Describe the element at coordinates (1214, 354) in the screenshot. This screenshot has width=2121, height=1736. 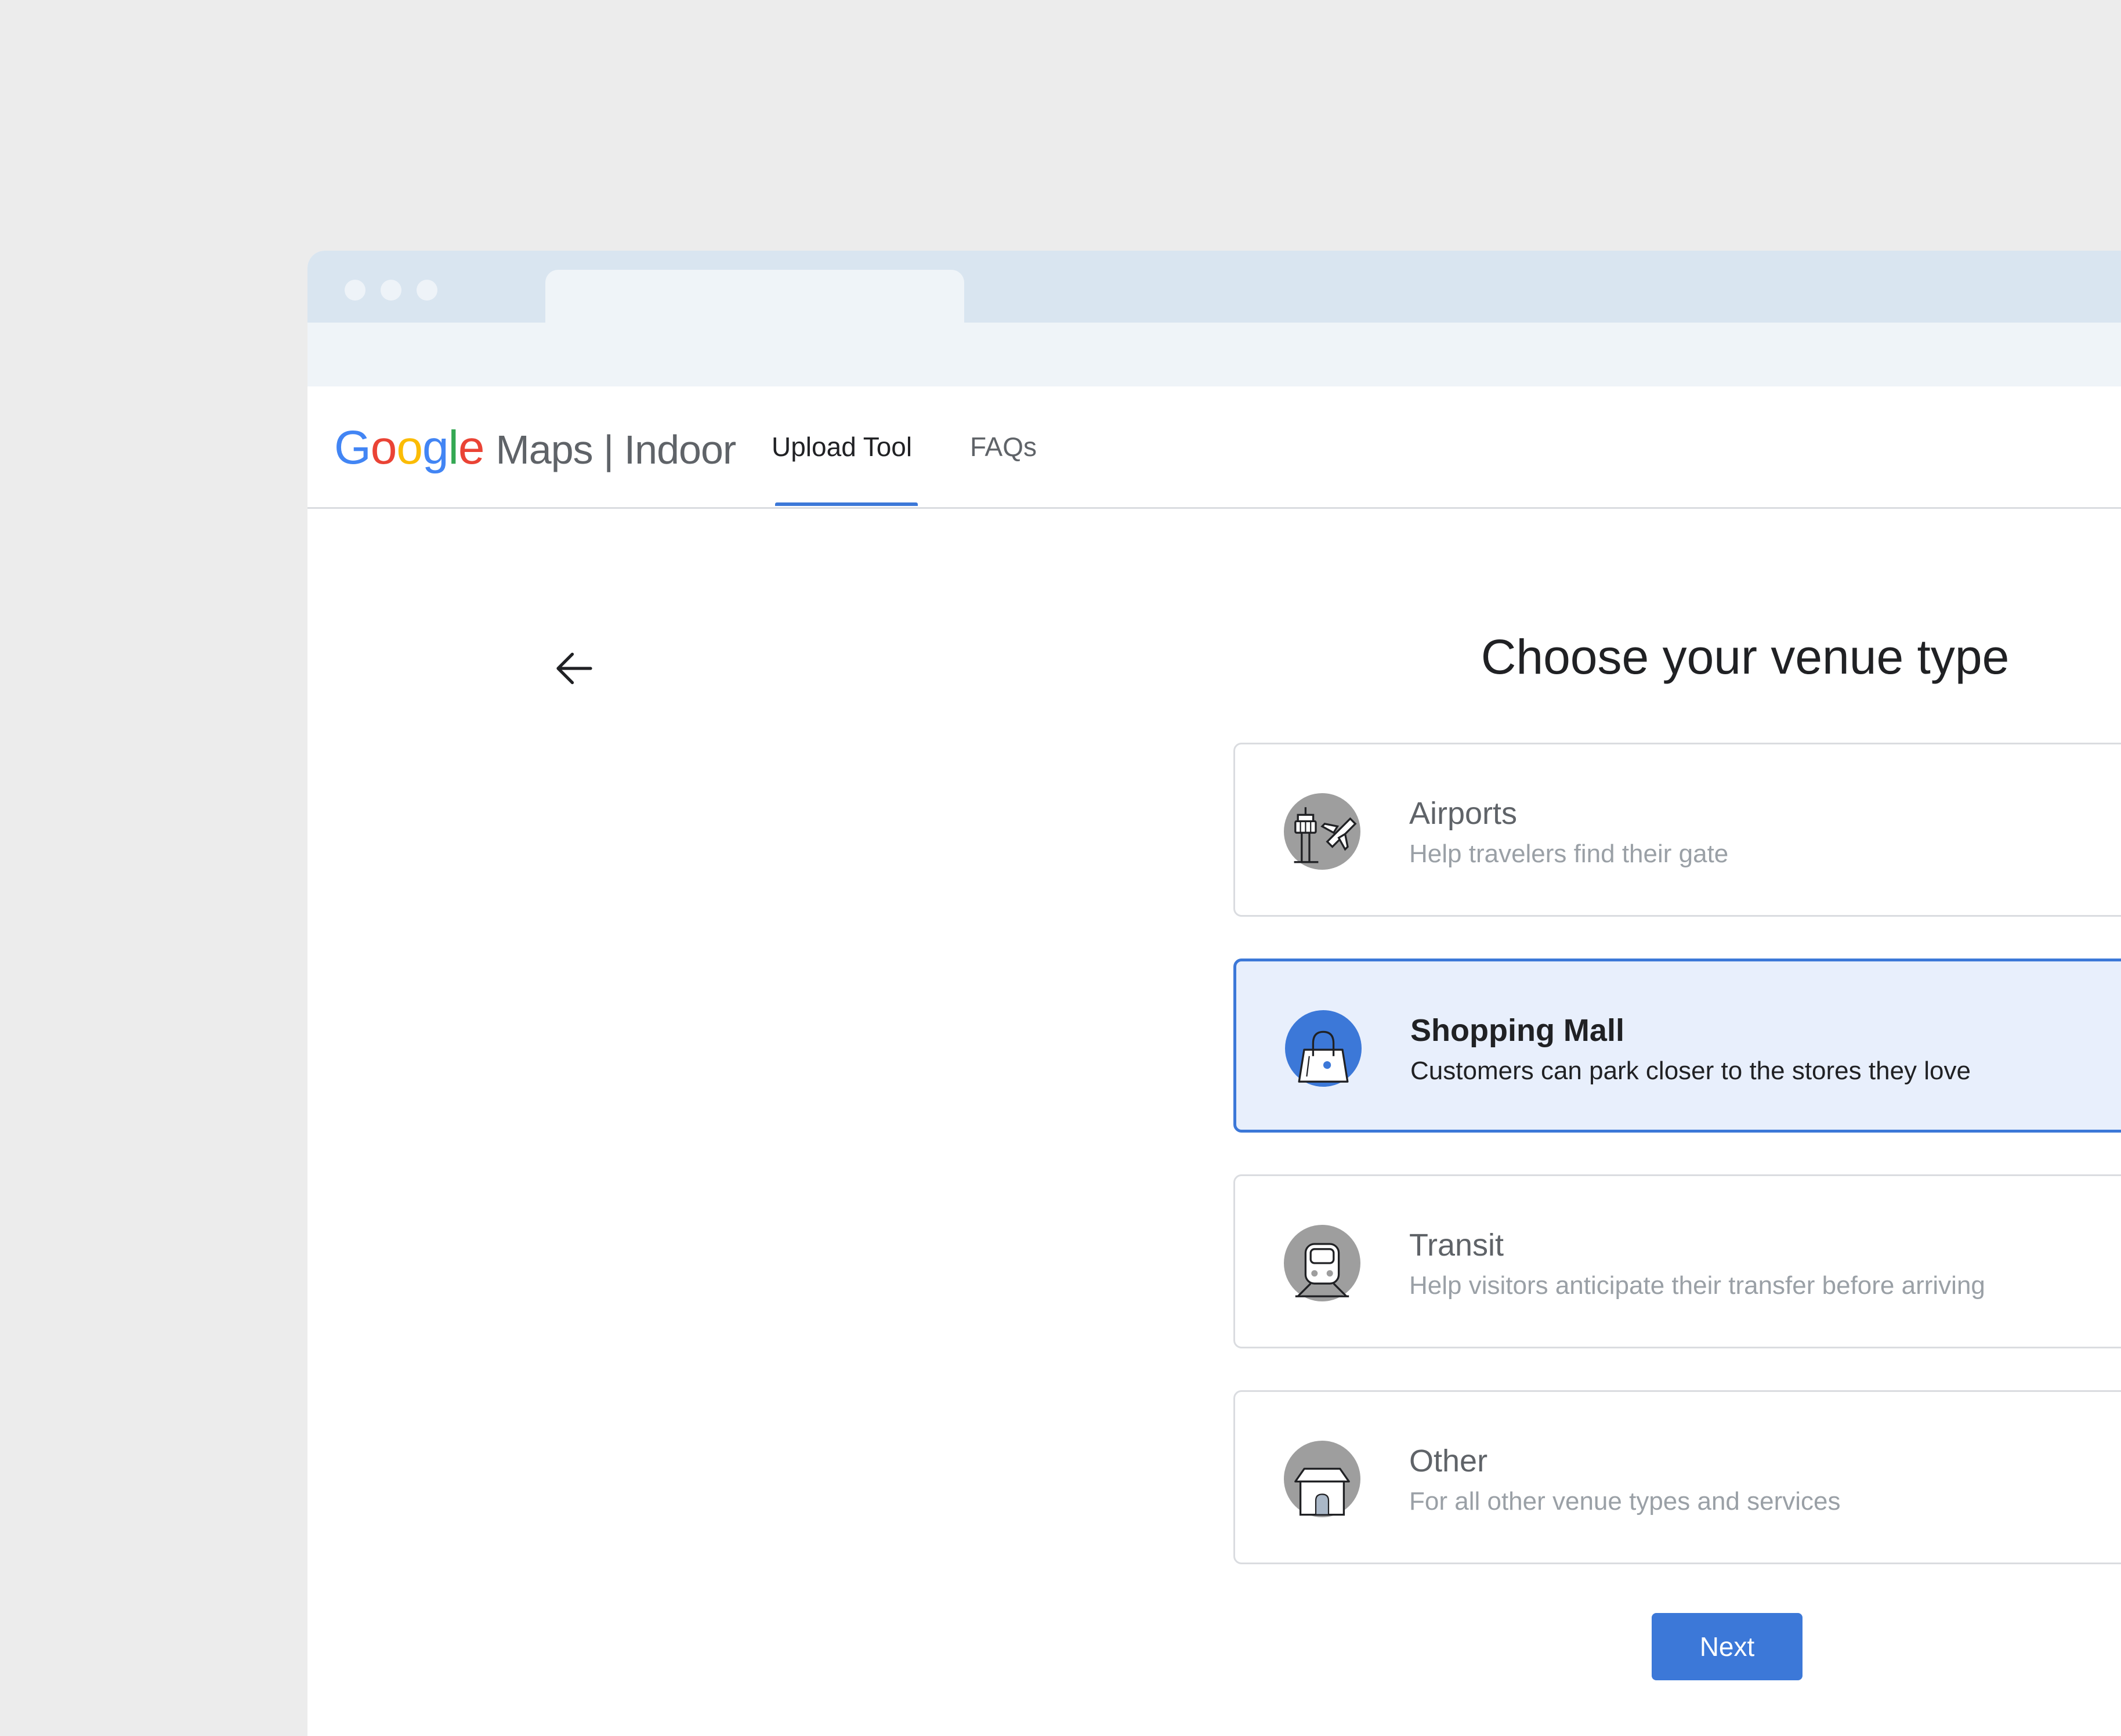
I see `browser-toolbar` at that location.